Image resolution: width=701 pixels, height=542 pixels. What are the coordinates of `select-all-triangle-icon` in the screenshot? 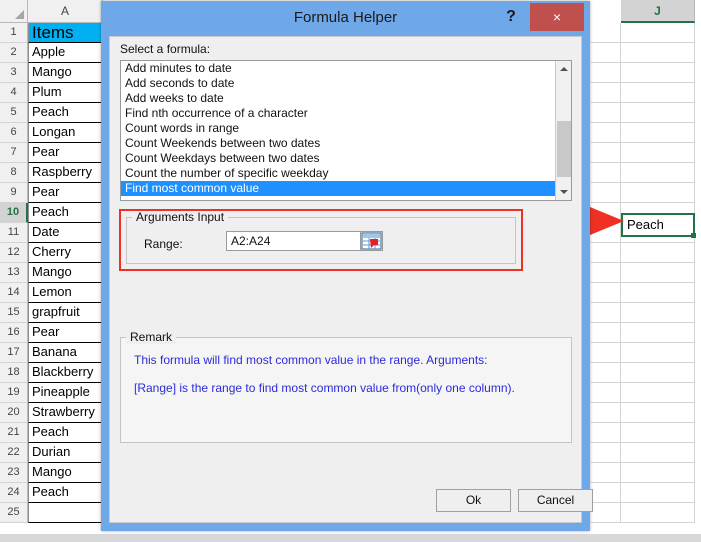 It's located at (14, 11).